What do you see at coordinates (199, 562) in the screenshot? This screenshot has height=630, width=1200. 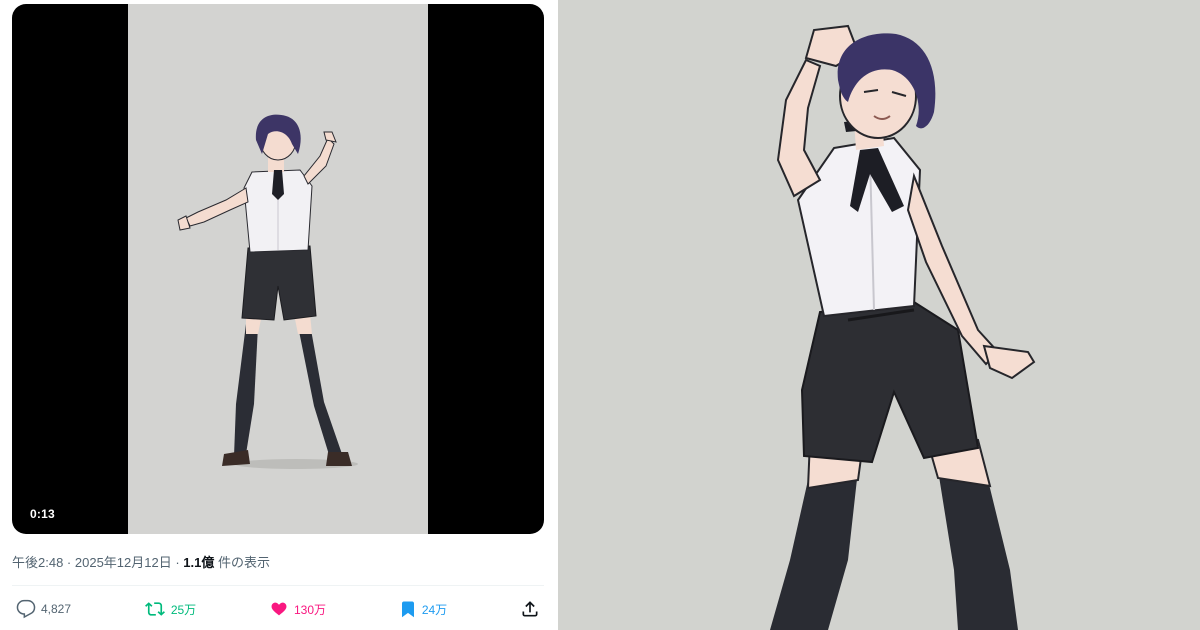 I see `view-count: 1.1億` at bounding box center [199, 562].